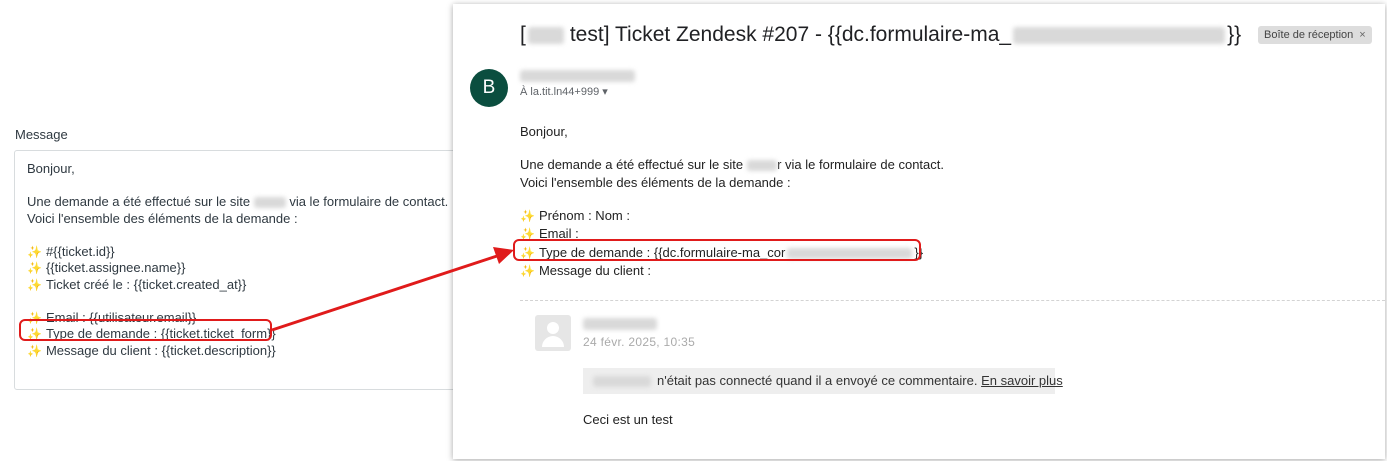 The height and width of the screenshot is (461, 1387). What do you see at coordinates (392, 289) in the screenshot?
I see `connector-arrow-icon` at bounding box center [392, 289].